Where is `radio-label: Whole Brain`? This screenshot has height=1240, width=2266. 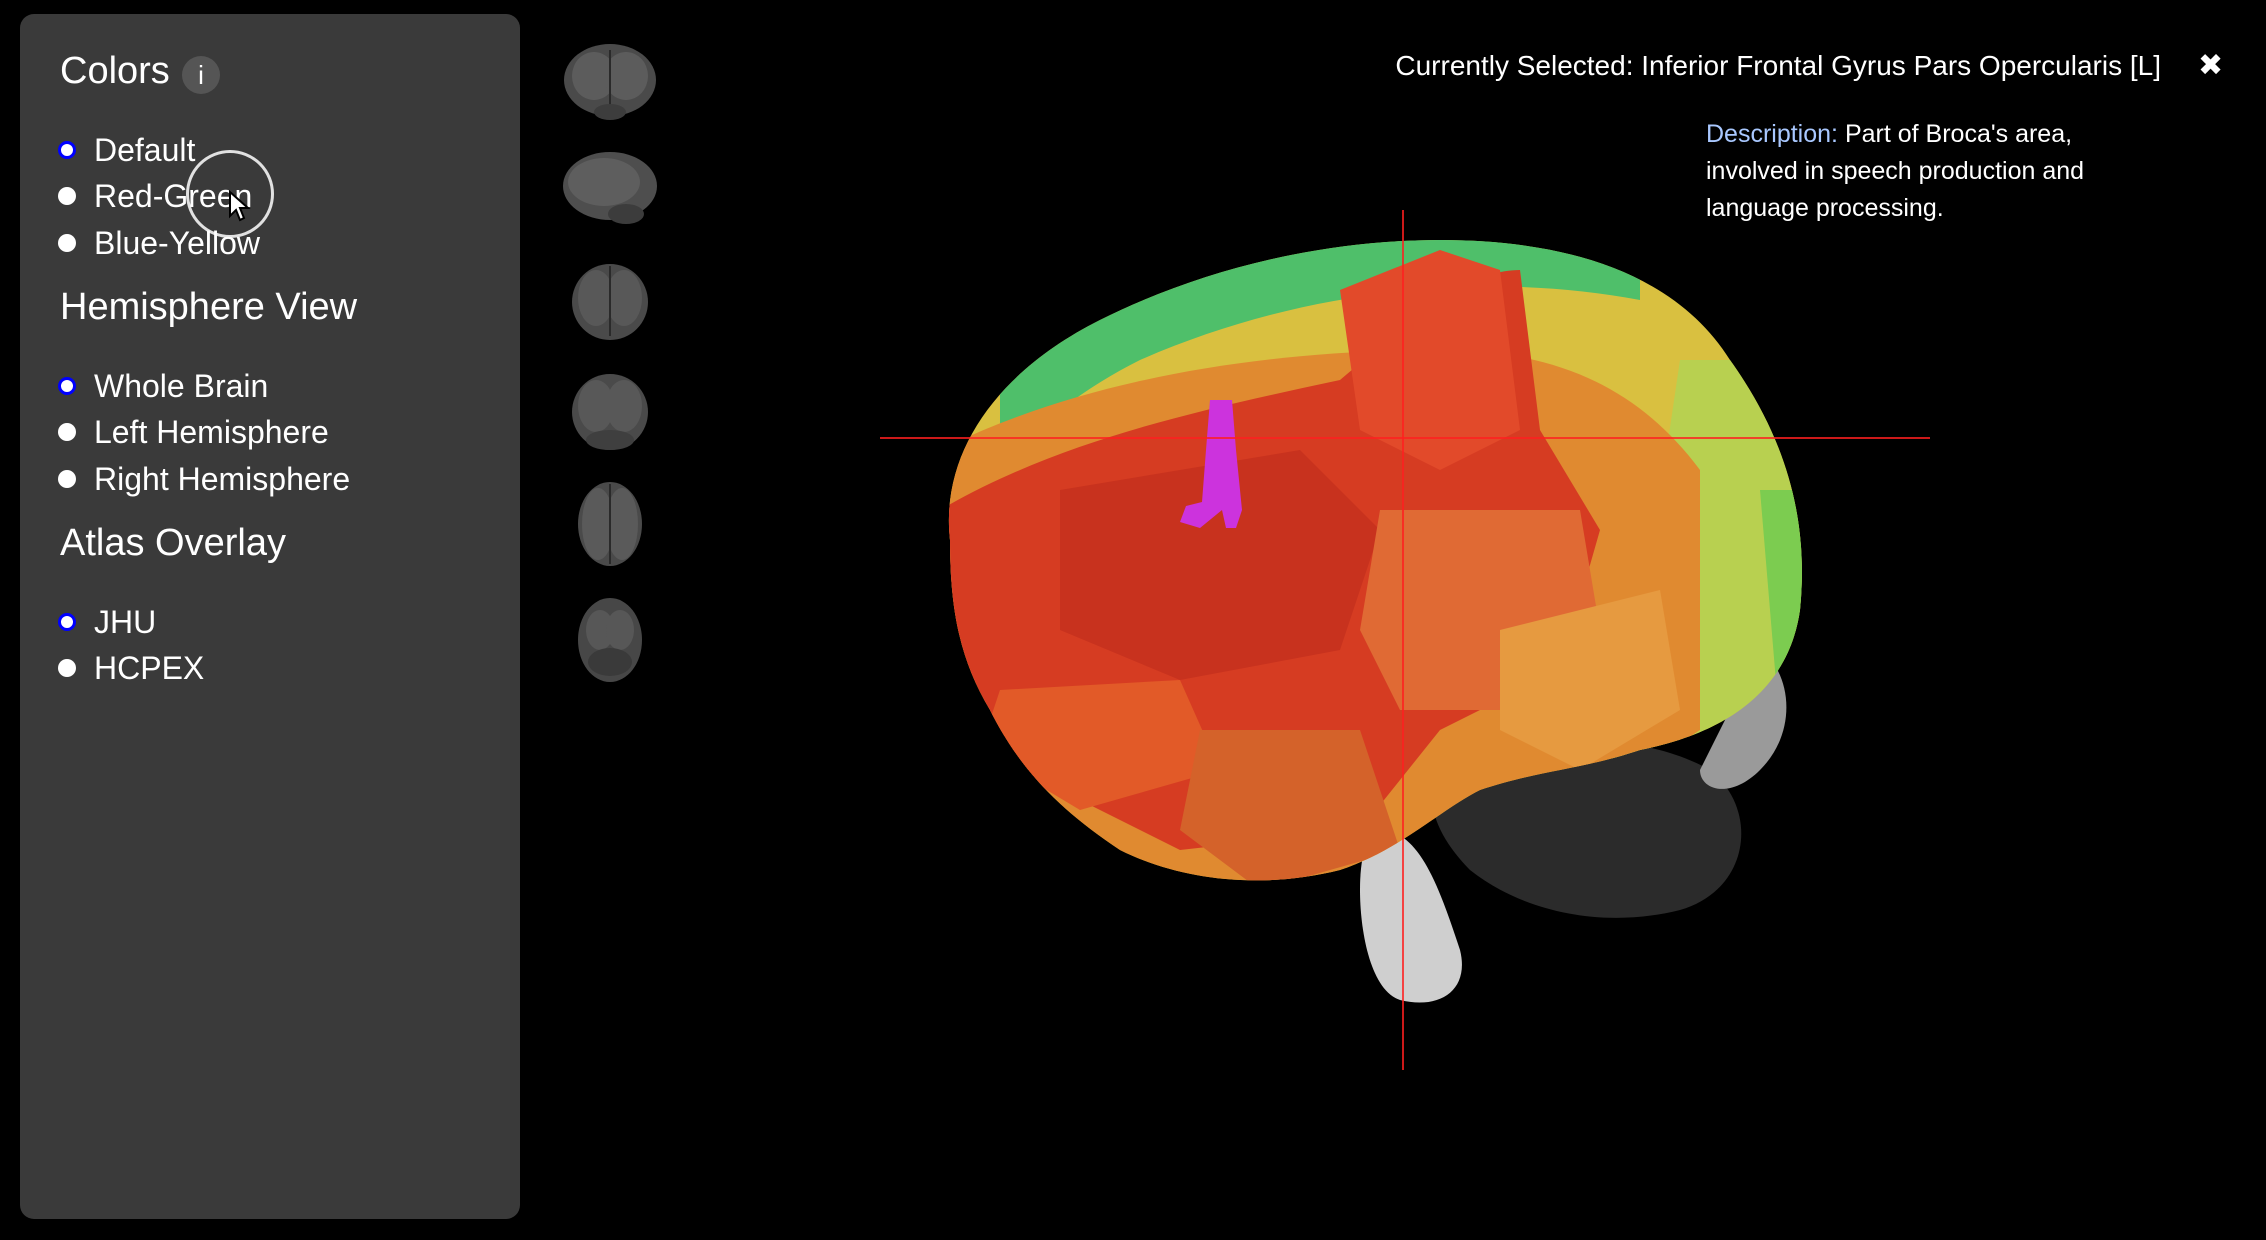 radio-label: Whole Brain is located at coordinates (181, 385).